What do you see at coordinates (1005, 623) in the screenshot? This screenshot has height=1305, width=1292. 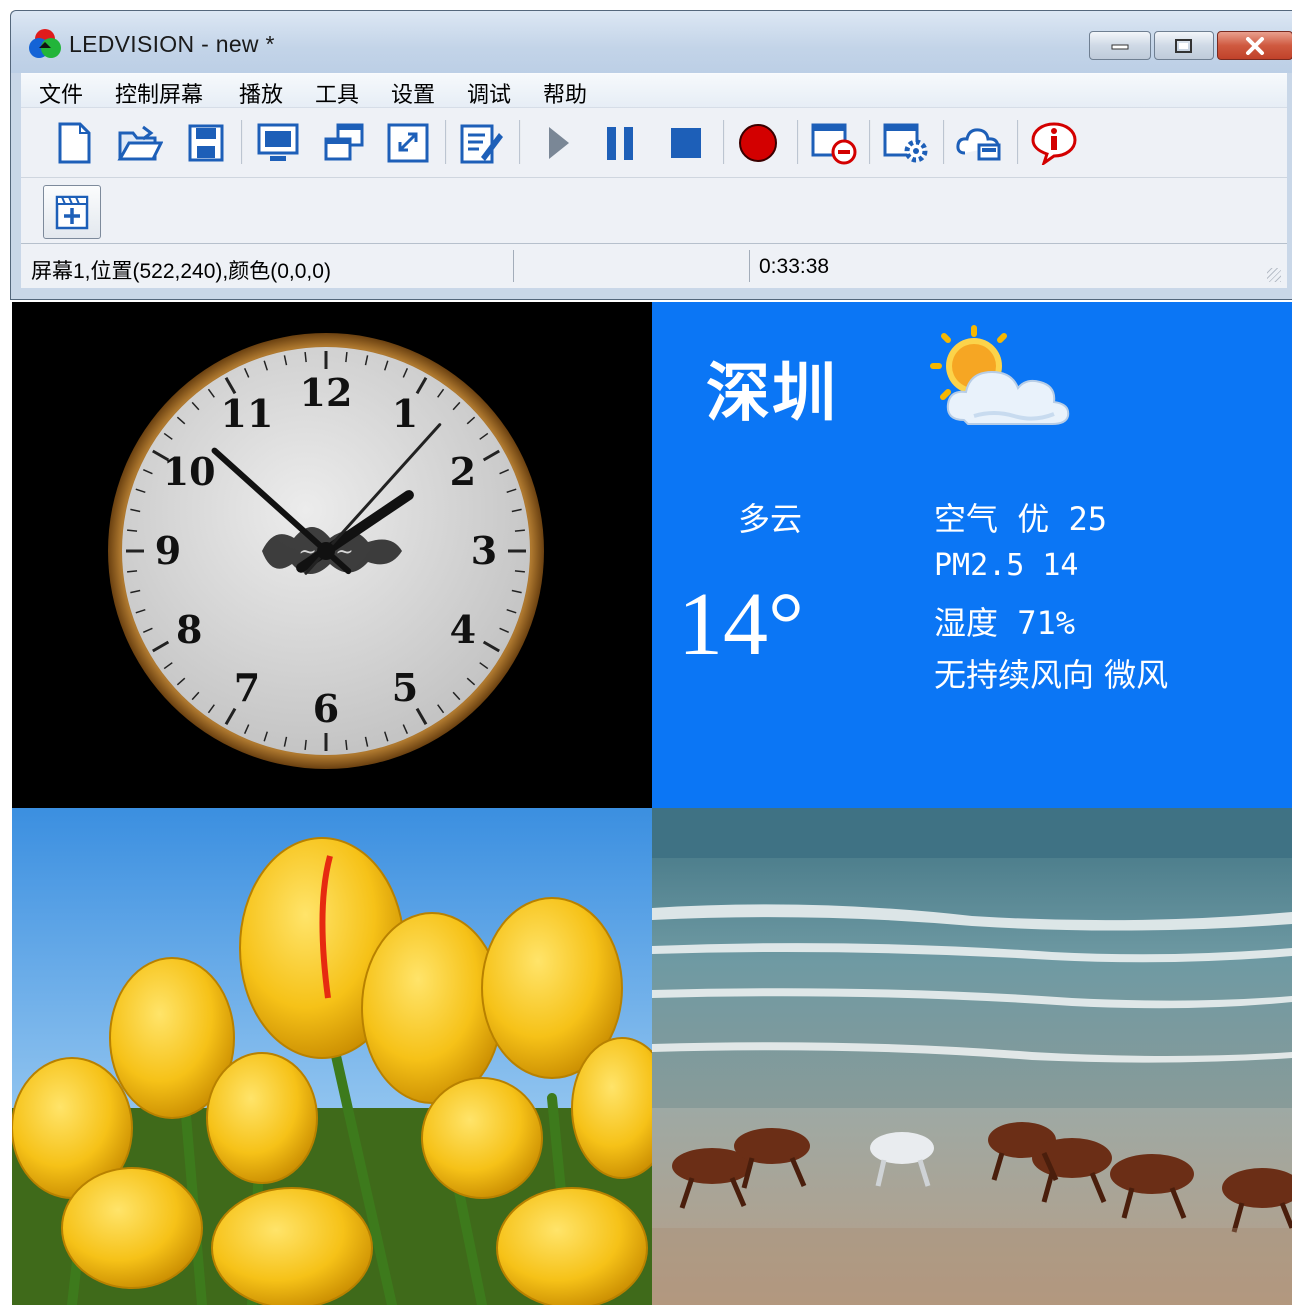 I see `weather-humidity: 湿度 71%` at bounding box center [1005, 623].